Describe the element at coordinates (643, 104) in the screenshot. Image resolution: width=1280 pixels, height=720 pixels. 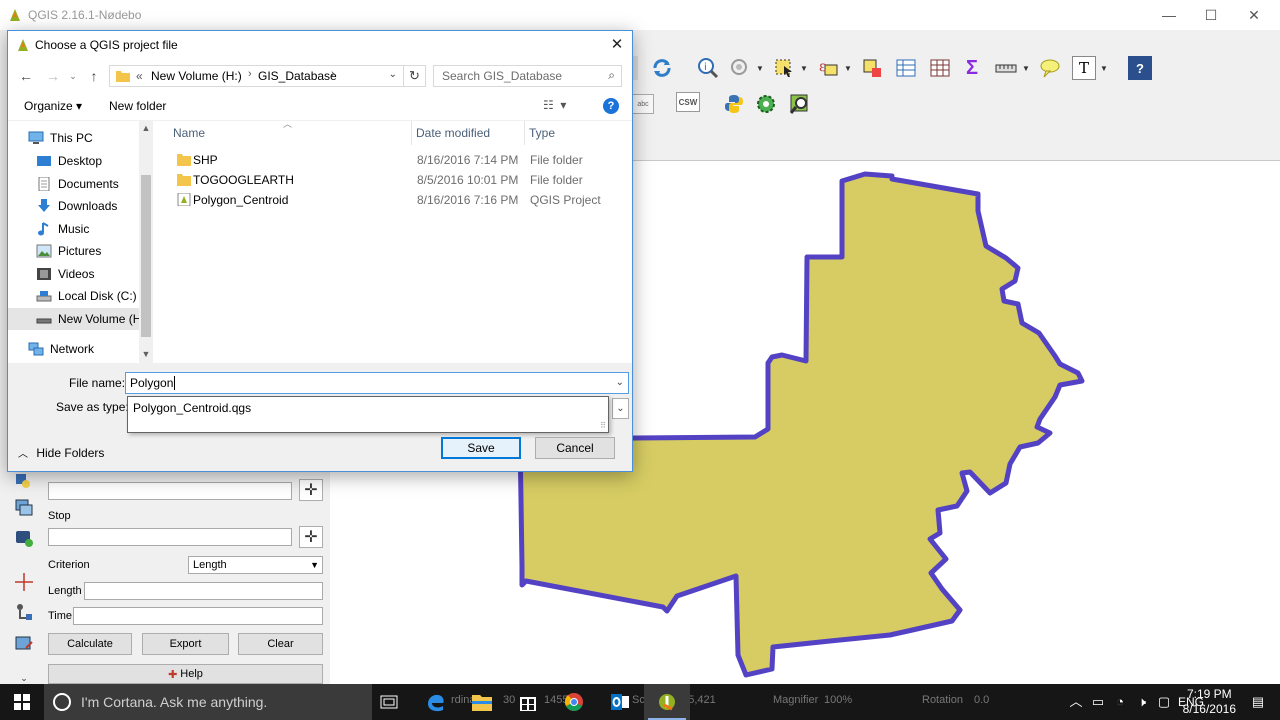
I see `label-tool-icon: abc` at that location.